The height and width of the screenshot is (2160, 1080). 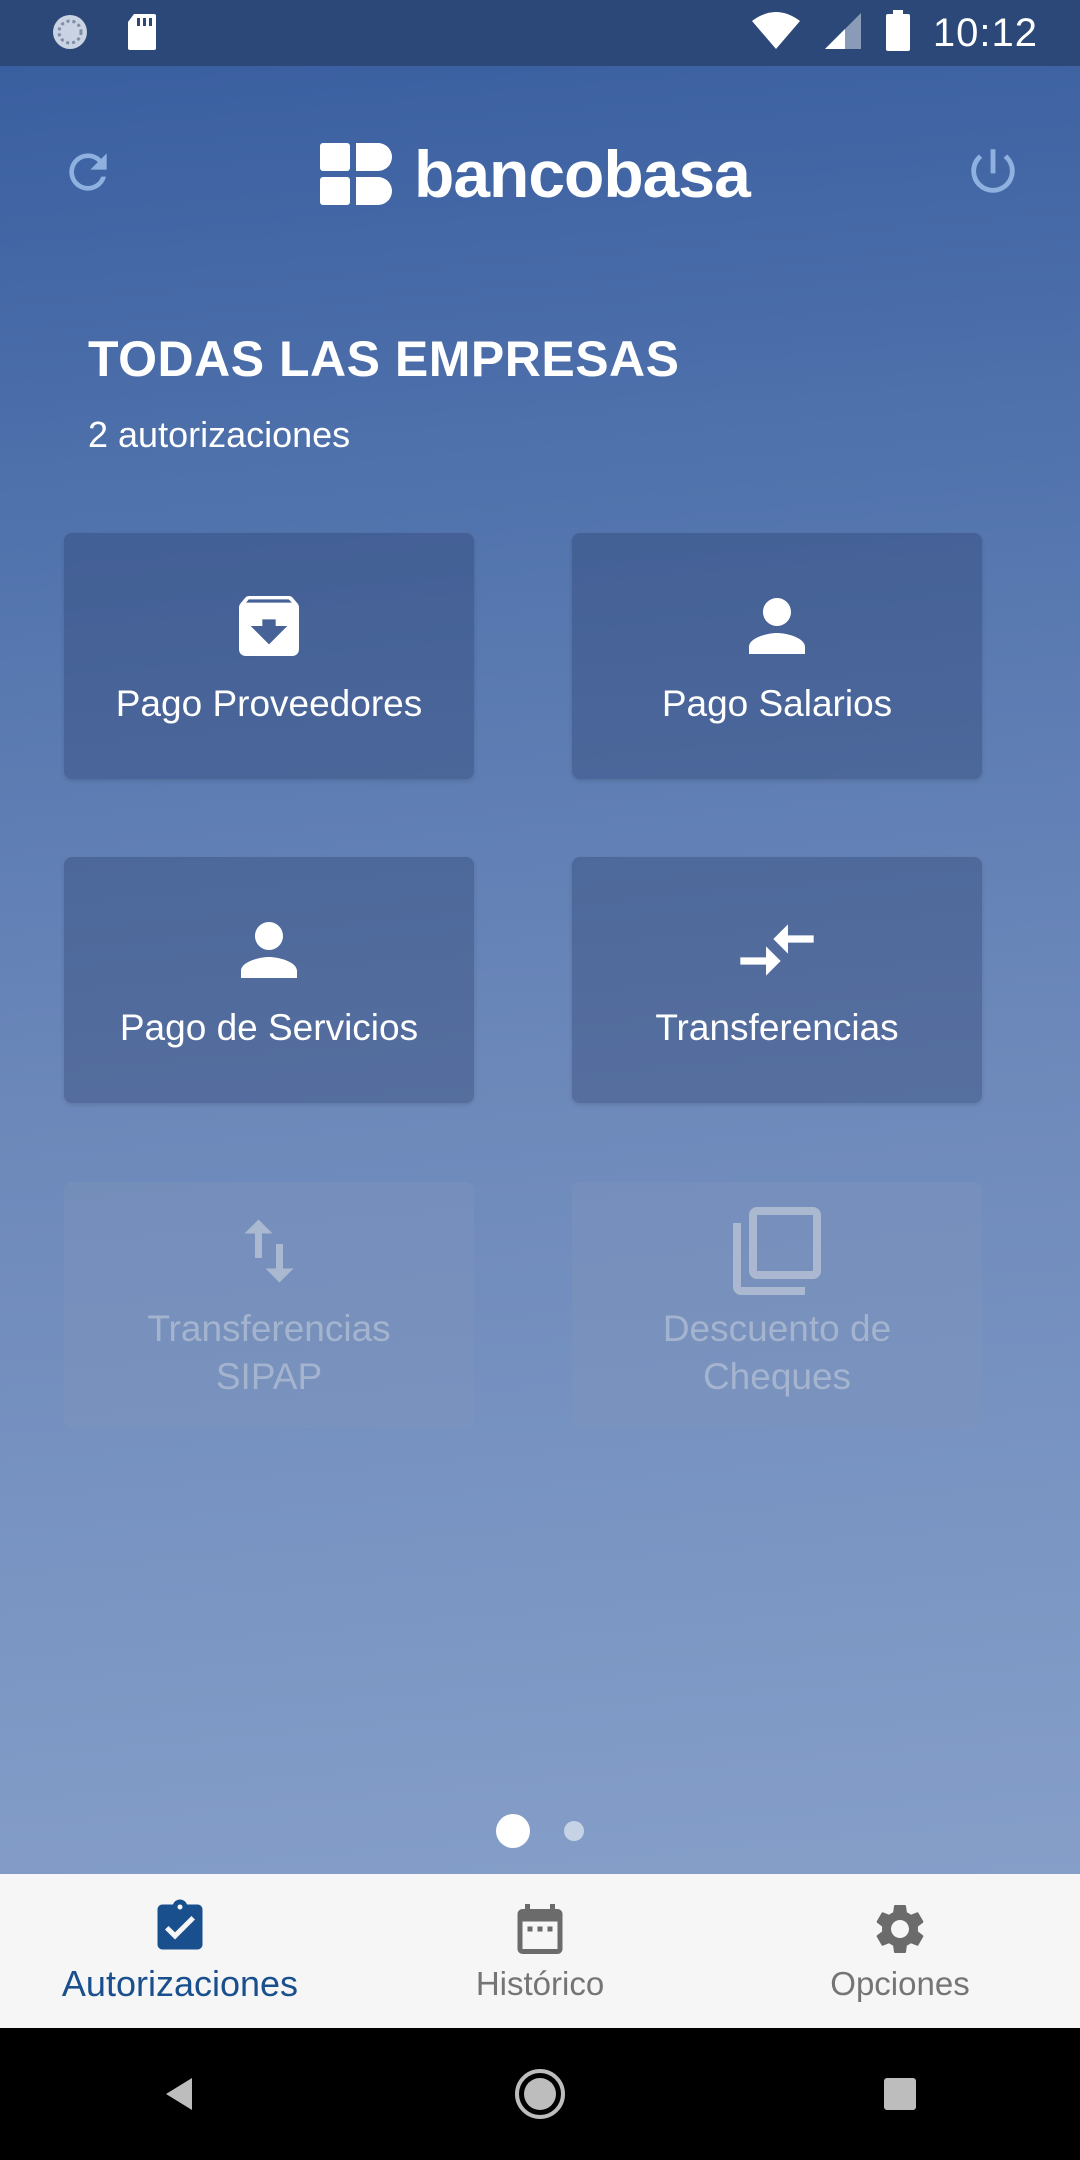 What do you see at coordinates (777, 703) in the screenshot?
I see `tile-label: Pago Salarios` at bounding box center [777, 703].